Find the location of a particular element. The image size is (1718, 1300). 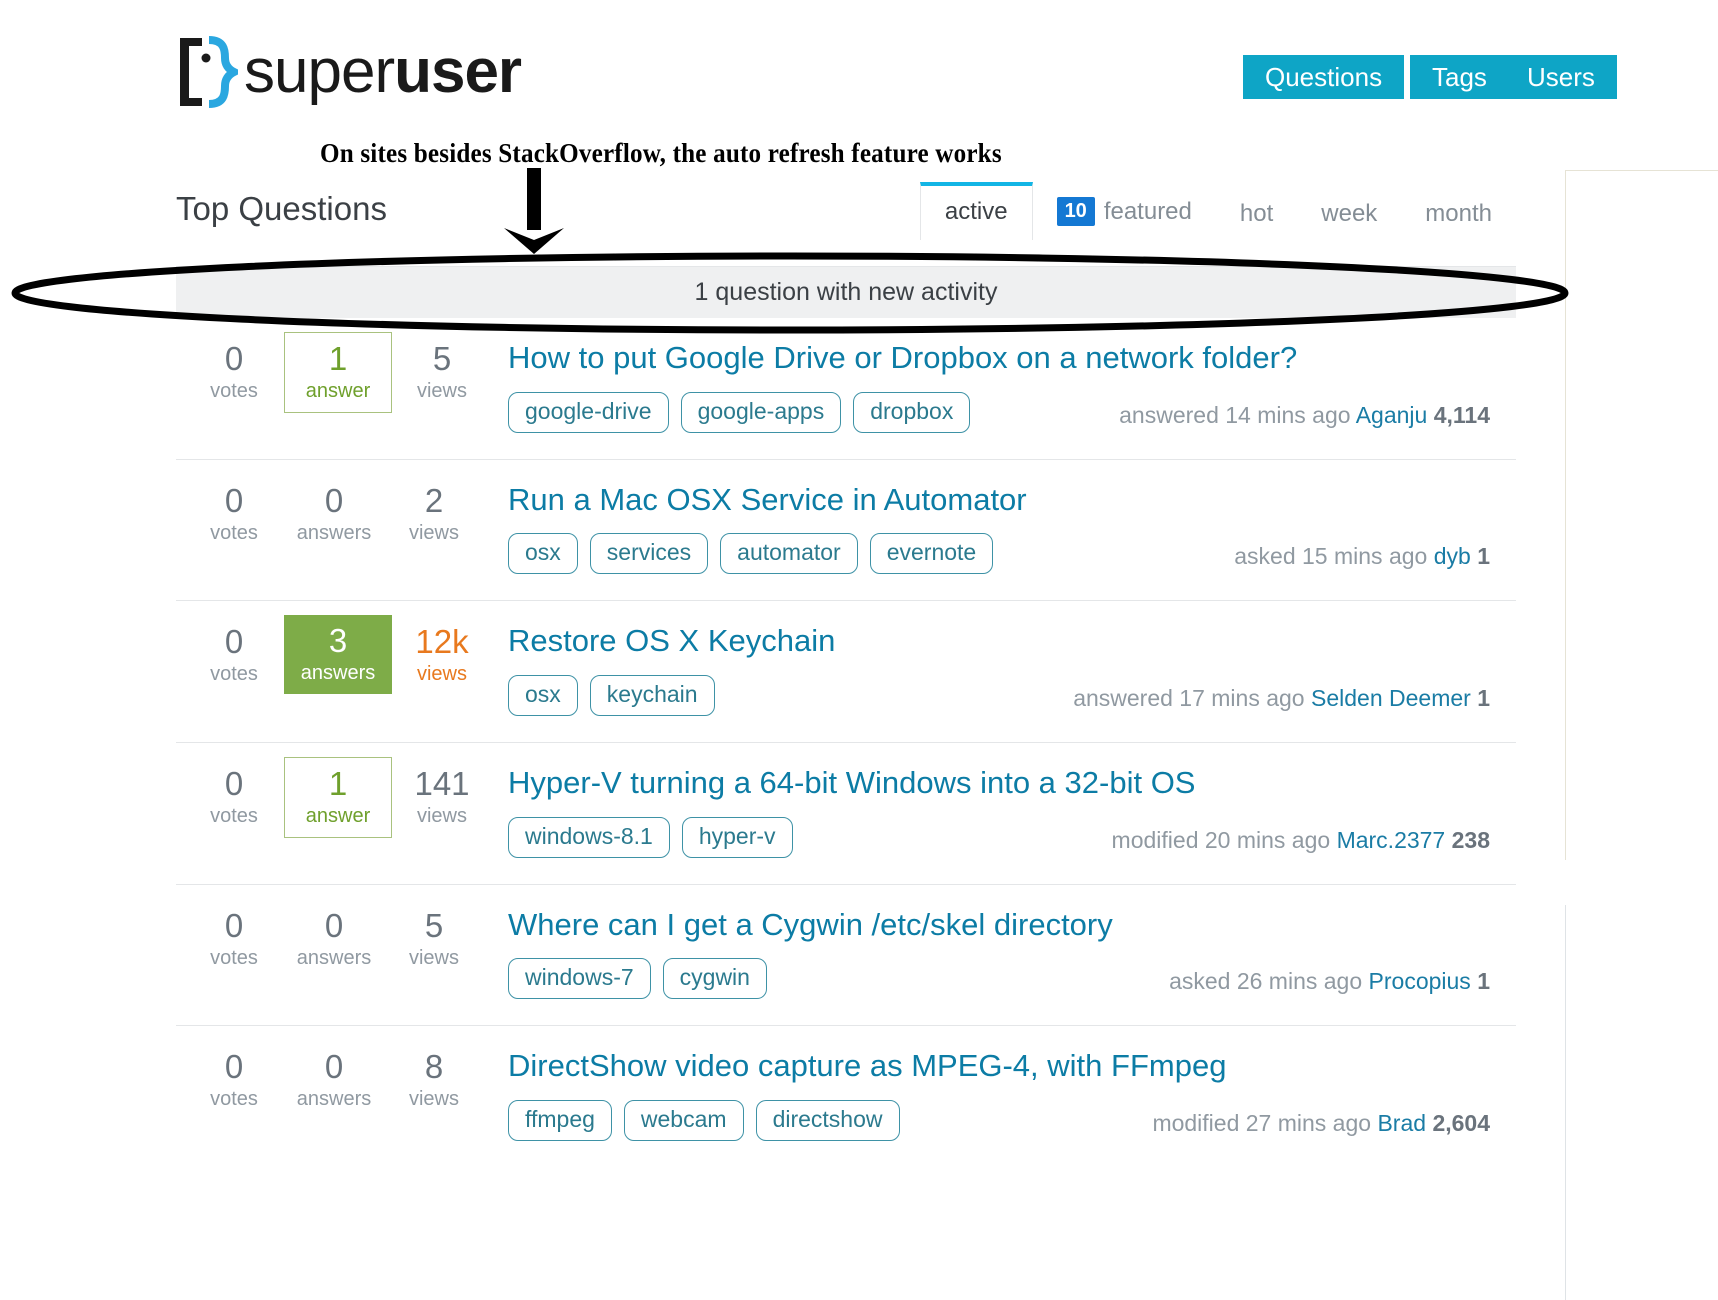

tab-month: month is located at coordinates (1458, 221).